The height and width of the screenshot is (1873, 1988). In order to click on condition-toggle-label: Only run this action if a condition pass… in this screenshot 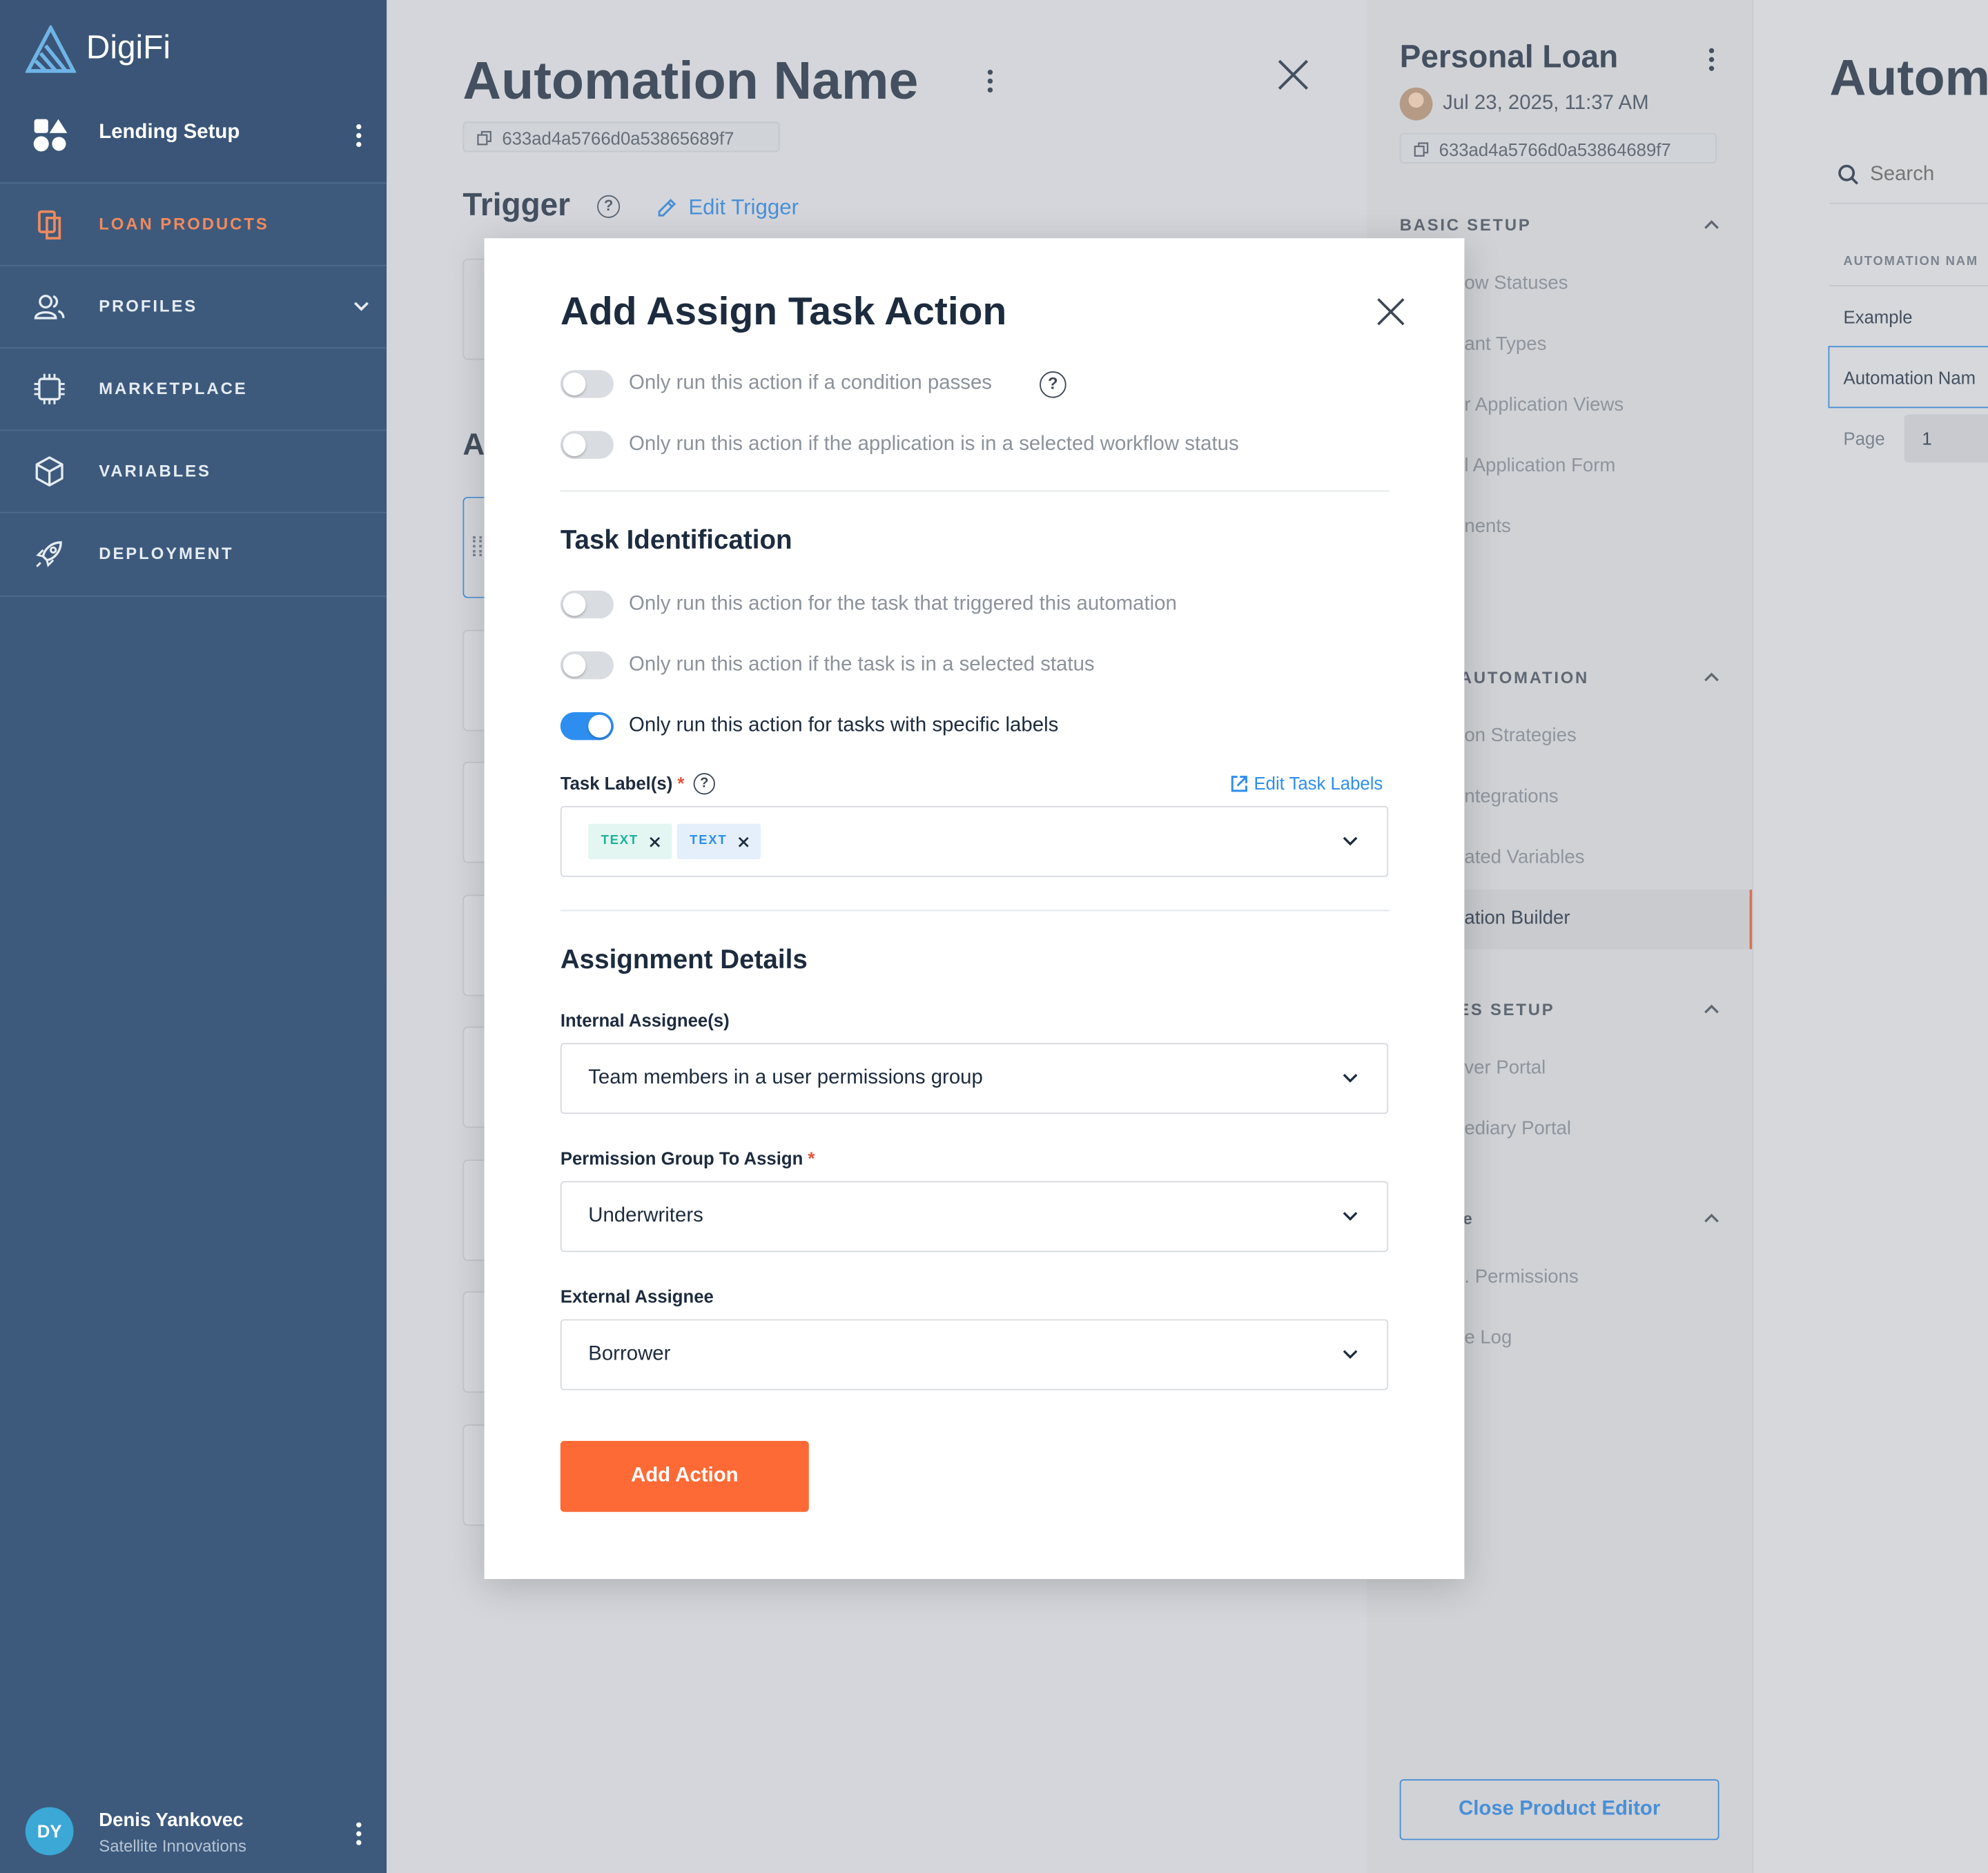, I will do `click(810, 383)`.